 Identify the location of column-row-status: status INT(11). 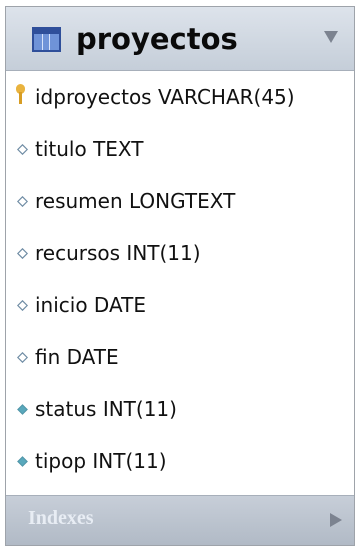
(180, 409).